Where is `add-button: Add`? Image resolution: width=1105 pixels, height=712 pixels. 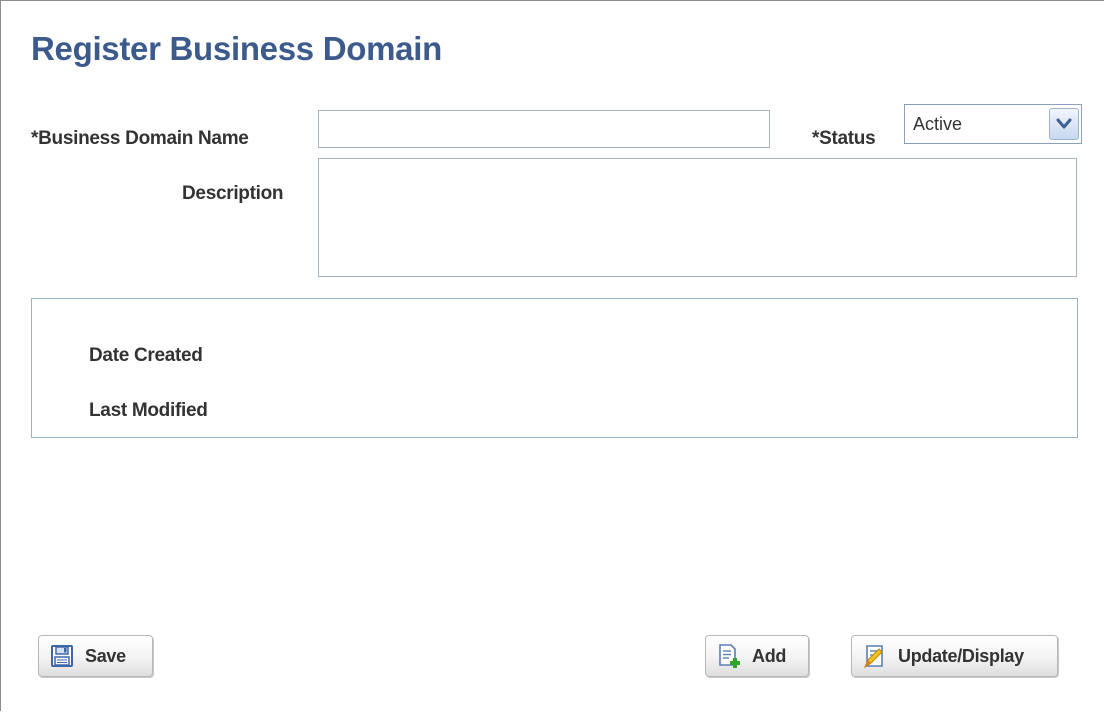
add-button: Add is located at coordinates (757, 656).